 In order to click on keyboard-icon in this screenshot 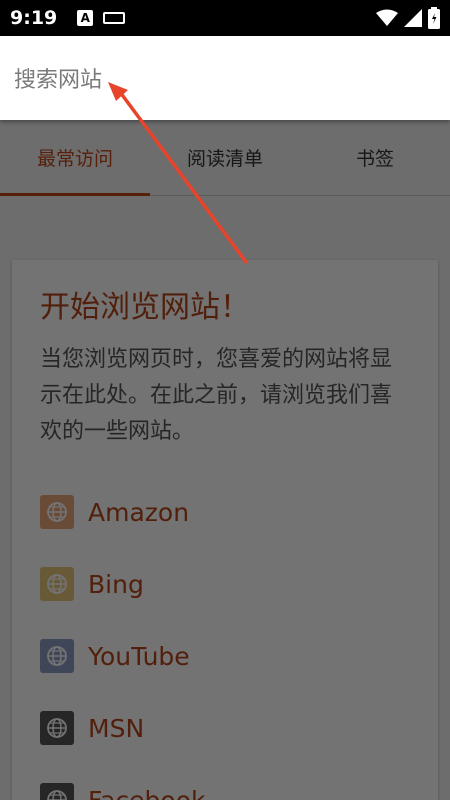, I will do `click(114, 18)`.